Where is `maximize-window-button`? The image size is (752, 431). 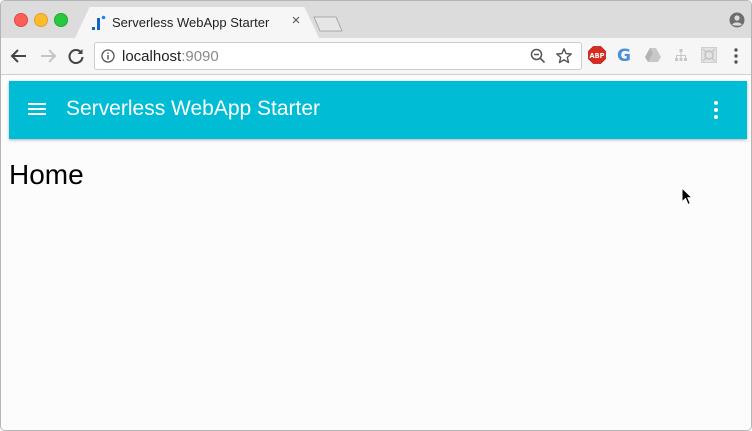 maximize-window-button is located at coordinates (61, 20).